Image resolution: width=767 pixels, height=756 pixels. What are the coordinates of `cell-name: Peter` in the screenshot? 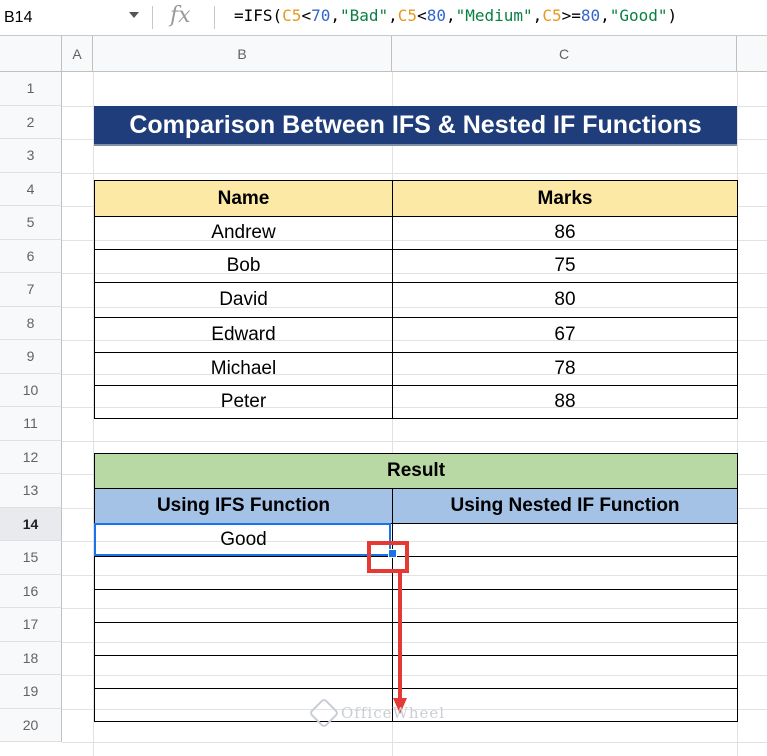 It's located at (243, 402).